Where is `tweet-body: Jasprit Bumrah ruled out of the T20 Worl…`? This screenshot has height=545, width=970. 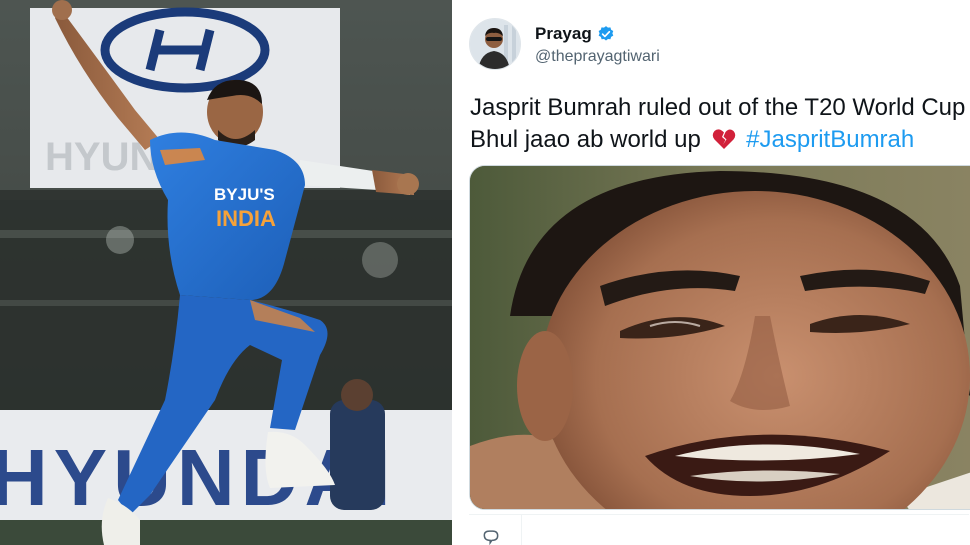 tweet-body: Jasprit Bumrah ruled out of the T20 Worl… is located at coordinates (720, 125).